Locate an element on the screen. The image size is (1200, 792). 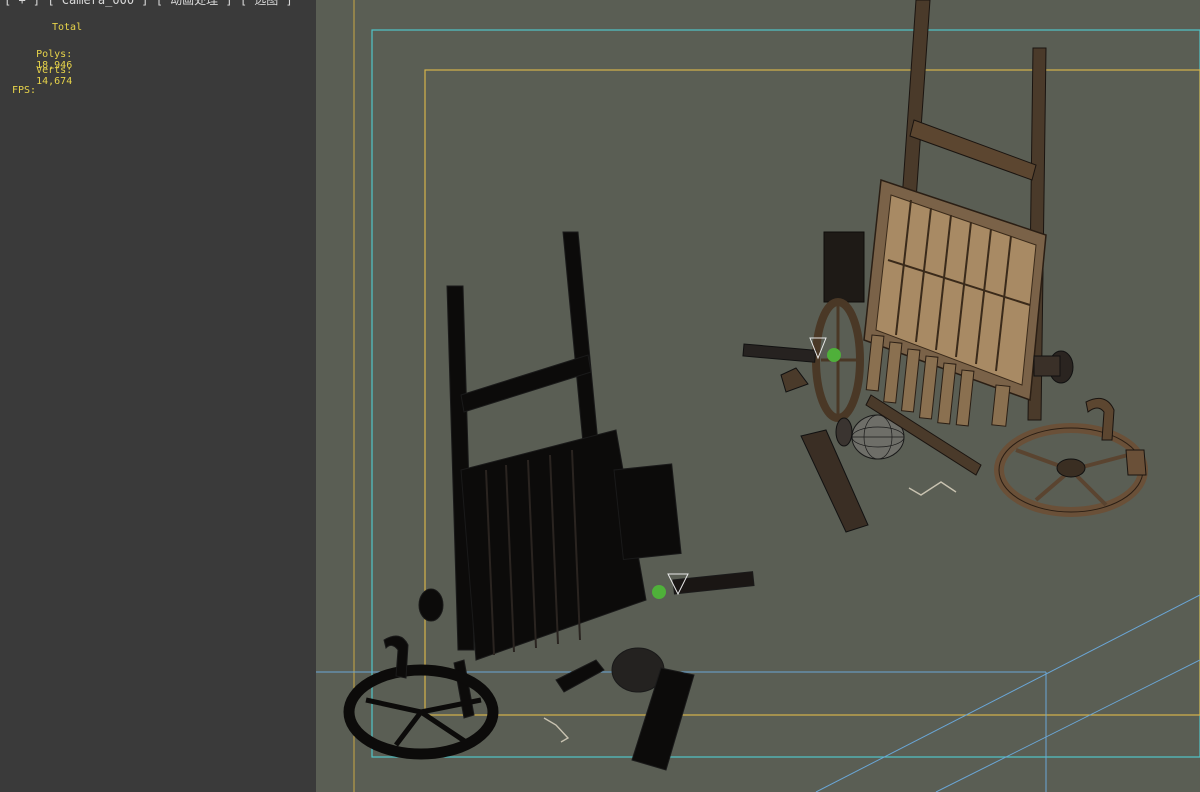
viewport-label: [ + ] [ Camera_000 ] [ 动画处理 ] [ 选图 ] is located at coordinates (148, 4).